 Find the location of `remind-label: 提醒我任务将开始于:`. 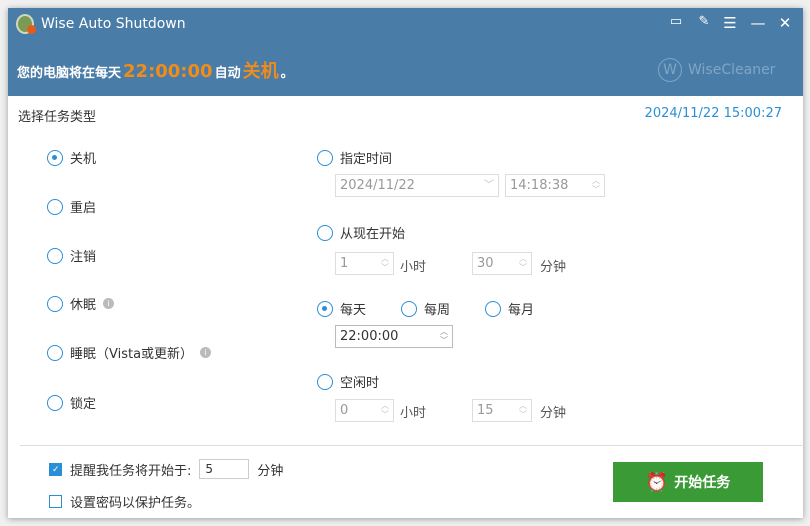

remind-label: 提醒我任务将开始于: is located at coordinates (131, 471).